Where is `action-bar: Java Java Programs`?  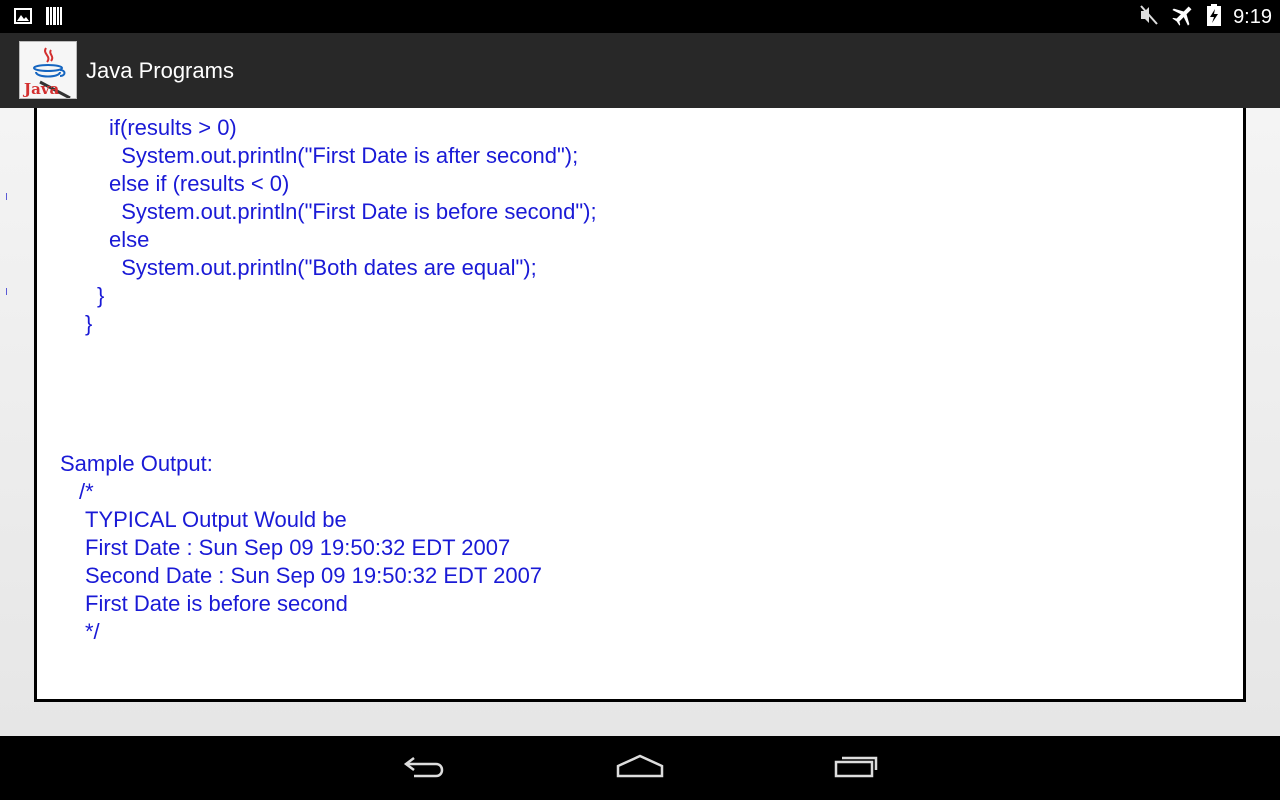
action-bar: Java Java Programs is located at coordinates (640, 70).